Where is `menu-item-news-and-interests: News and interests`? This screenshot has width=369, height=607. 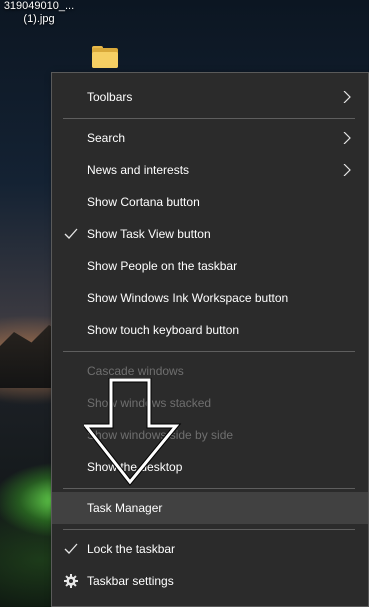
menu-item-news-and-interests: News and interests is located at coordinates (210, 170).